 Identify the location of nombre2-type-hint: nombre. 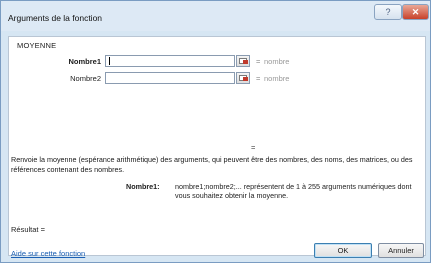
(277, 78).